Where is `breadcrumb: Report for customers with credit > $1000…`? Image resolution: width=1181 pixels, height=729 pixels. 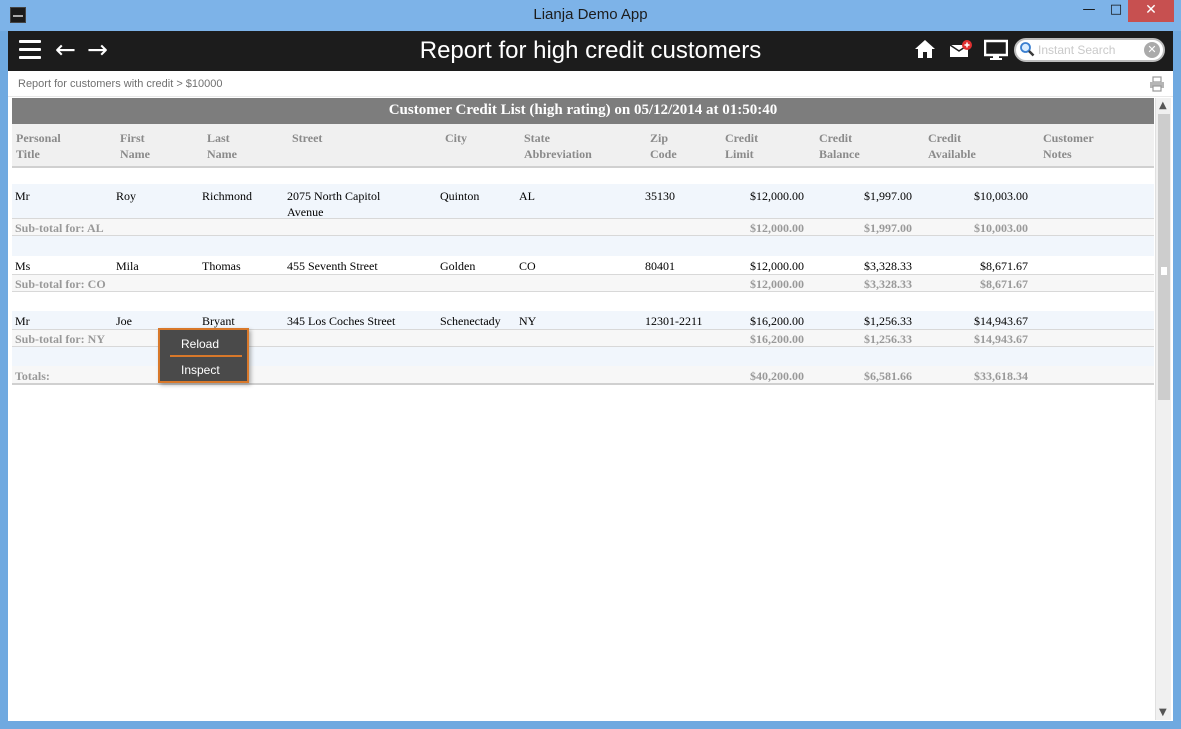 breadcrumb: Report for customers with credit > $1000… is located at coordinates (120, 84).